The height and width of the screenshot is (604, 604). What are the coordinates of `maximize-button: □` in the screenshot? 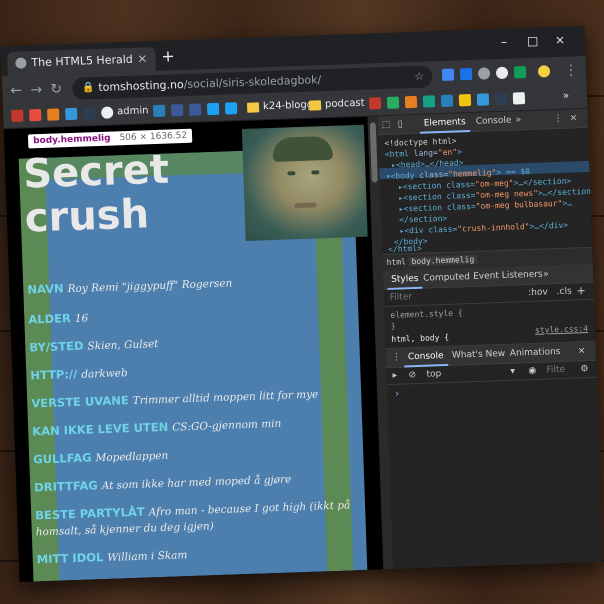 It's located at (533, 41).